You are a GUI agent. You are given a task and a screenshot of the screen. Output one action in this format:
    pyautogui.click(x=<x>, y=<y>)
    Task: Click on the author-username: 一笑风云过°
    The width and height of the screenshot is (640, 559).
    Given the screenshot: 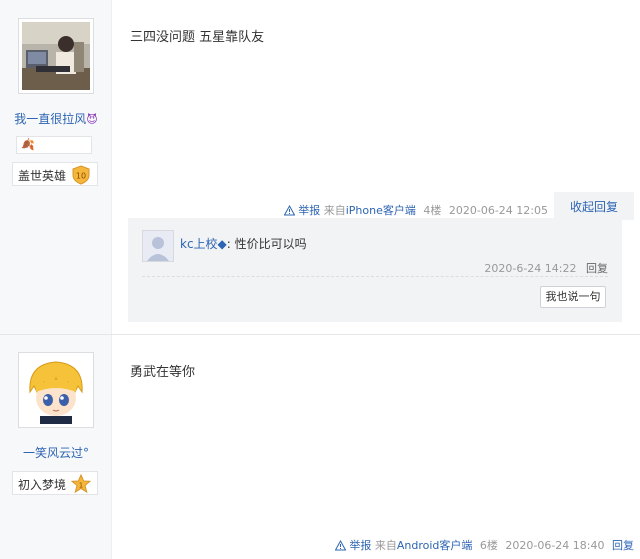 What is the action you would take?
    pyautogui.click(x=56, y=452)
    